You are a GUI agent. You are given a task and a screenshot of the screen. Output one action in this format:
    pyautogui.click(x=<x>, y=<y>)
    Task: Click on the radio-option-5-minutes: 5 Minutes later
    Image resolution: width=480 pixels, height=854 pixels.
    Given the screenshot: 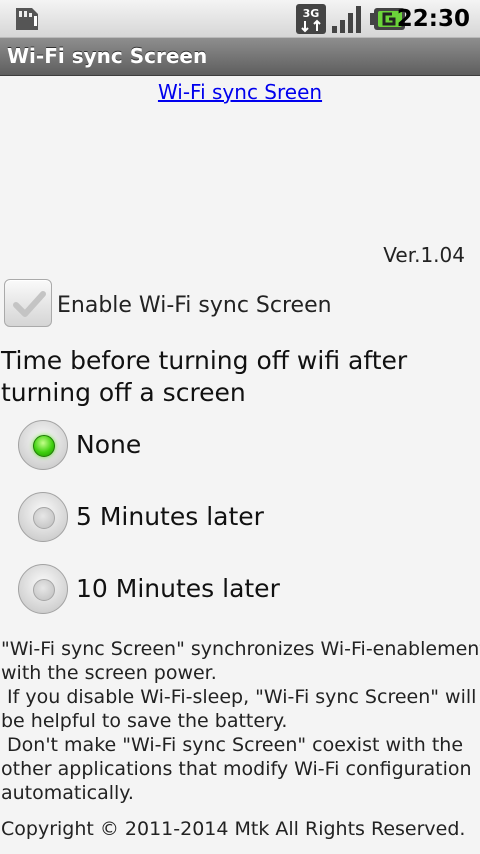 What is the action you would take?
    pyautogui.click(x=238, y=518)
    